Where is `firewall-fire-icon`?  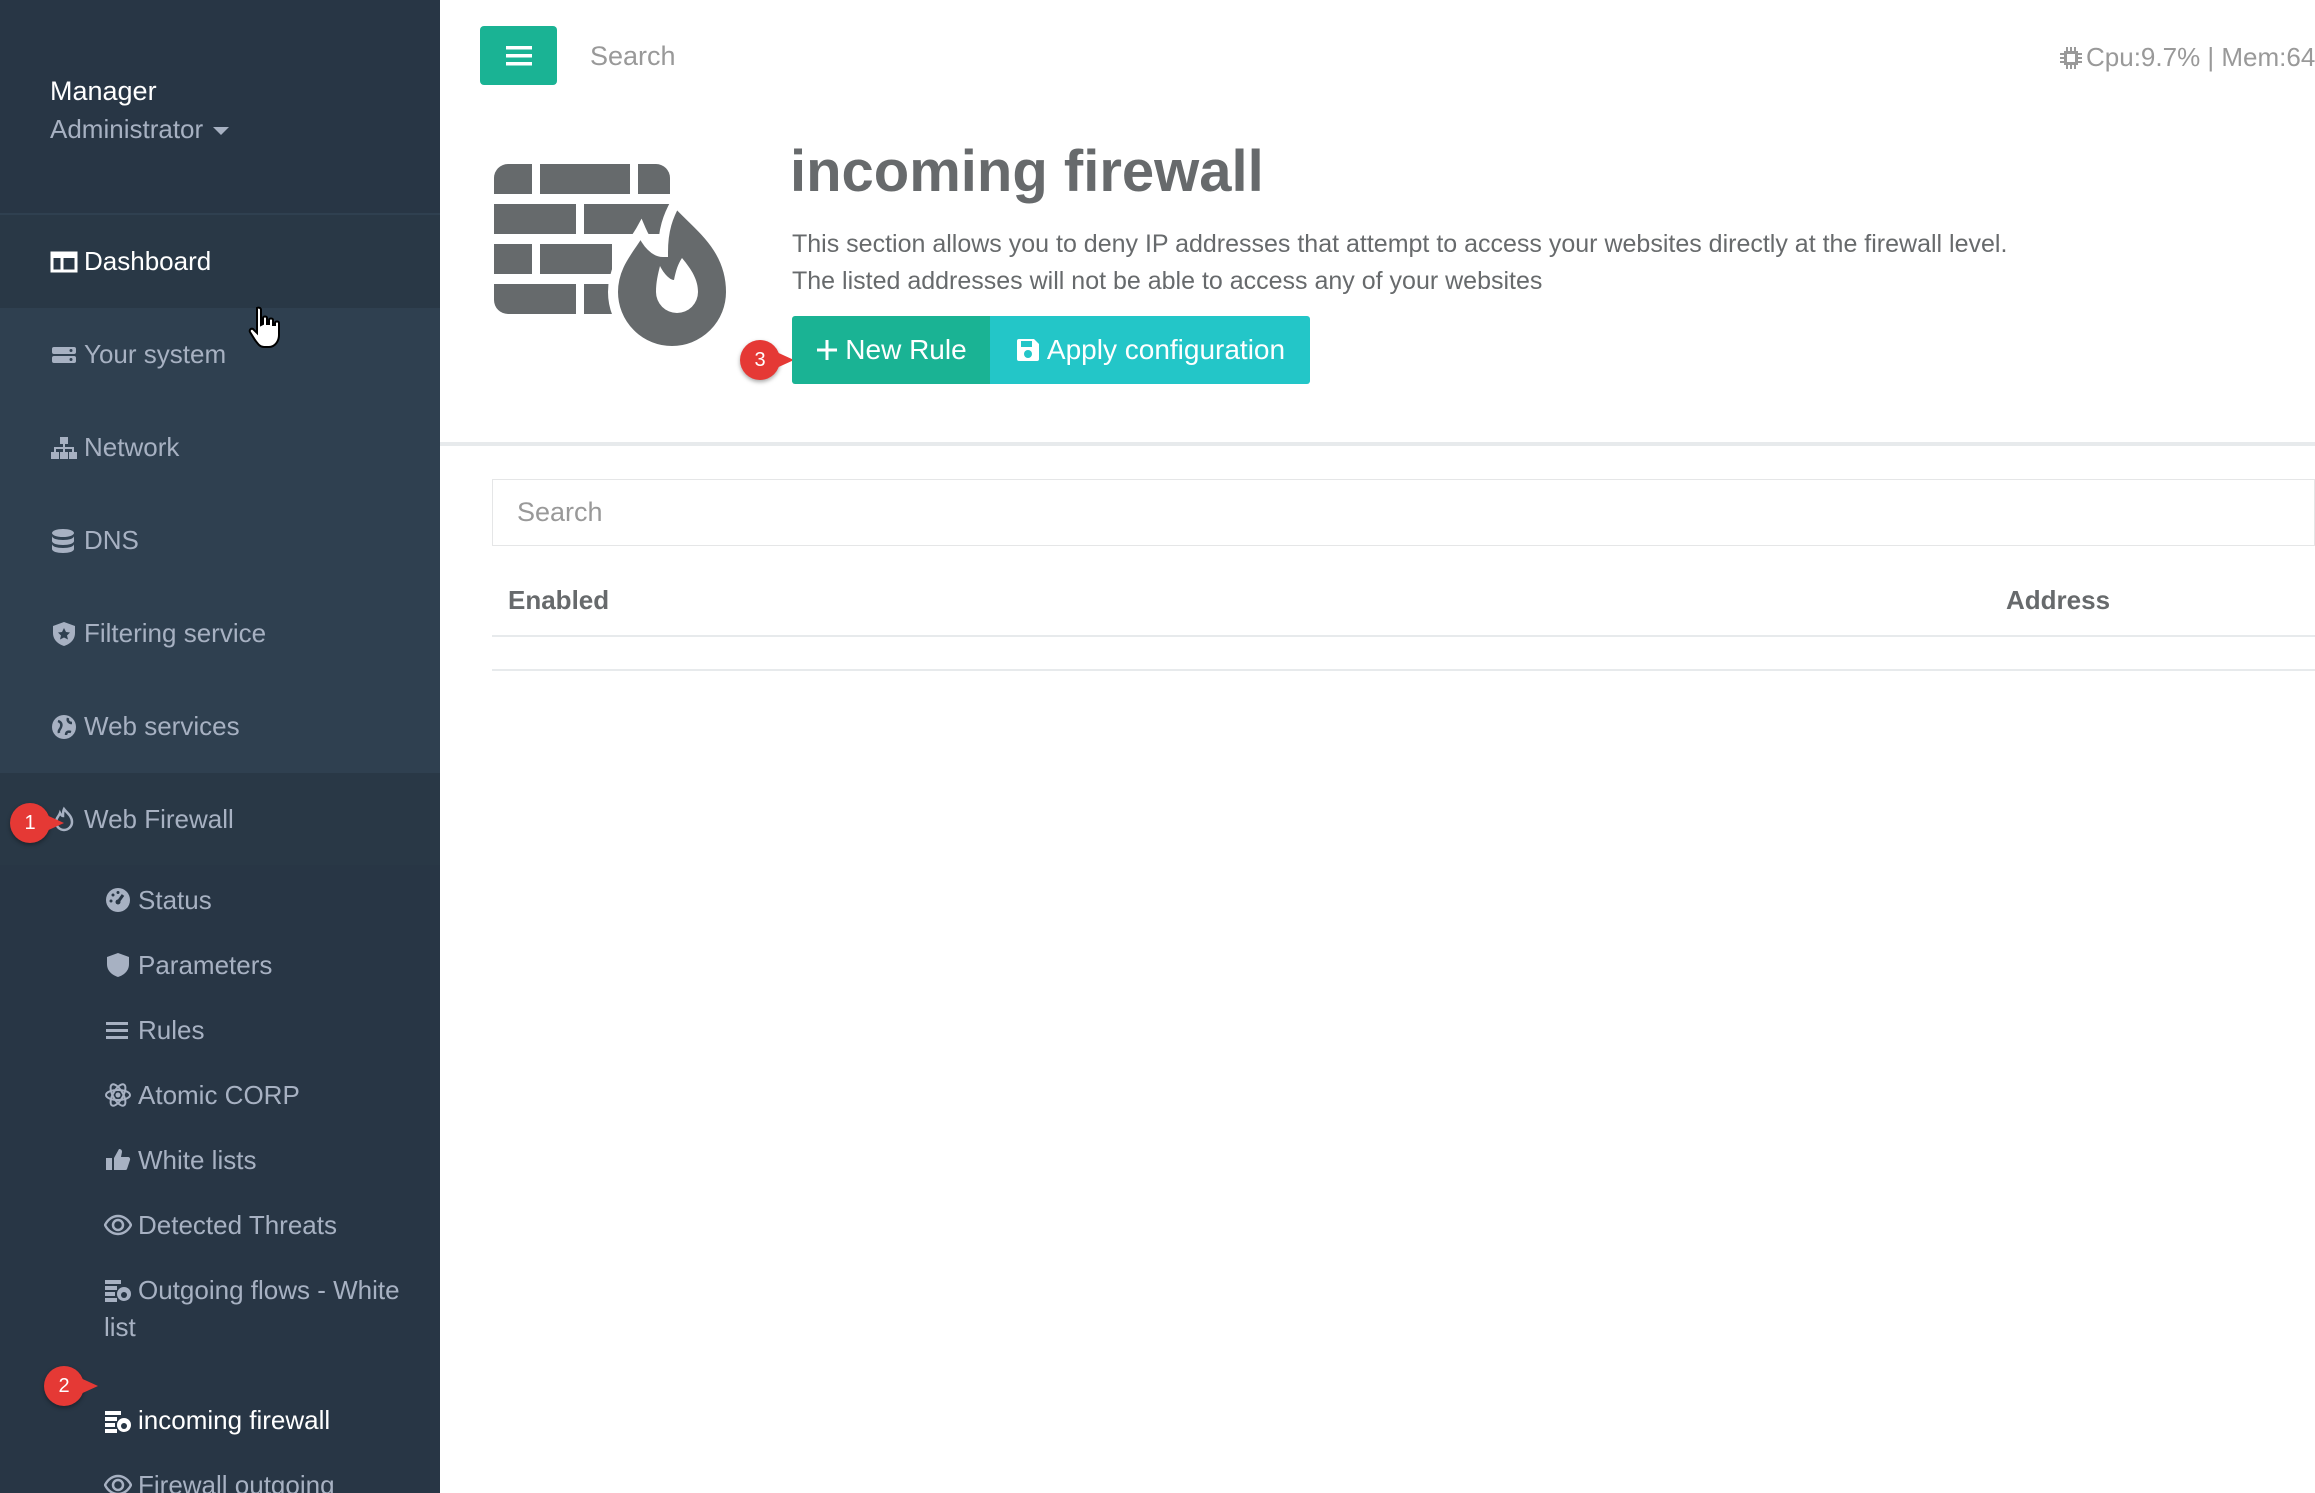
firewall-fire-icon is located at coordinates (615, 260).